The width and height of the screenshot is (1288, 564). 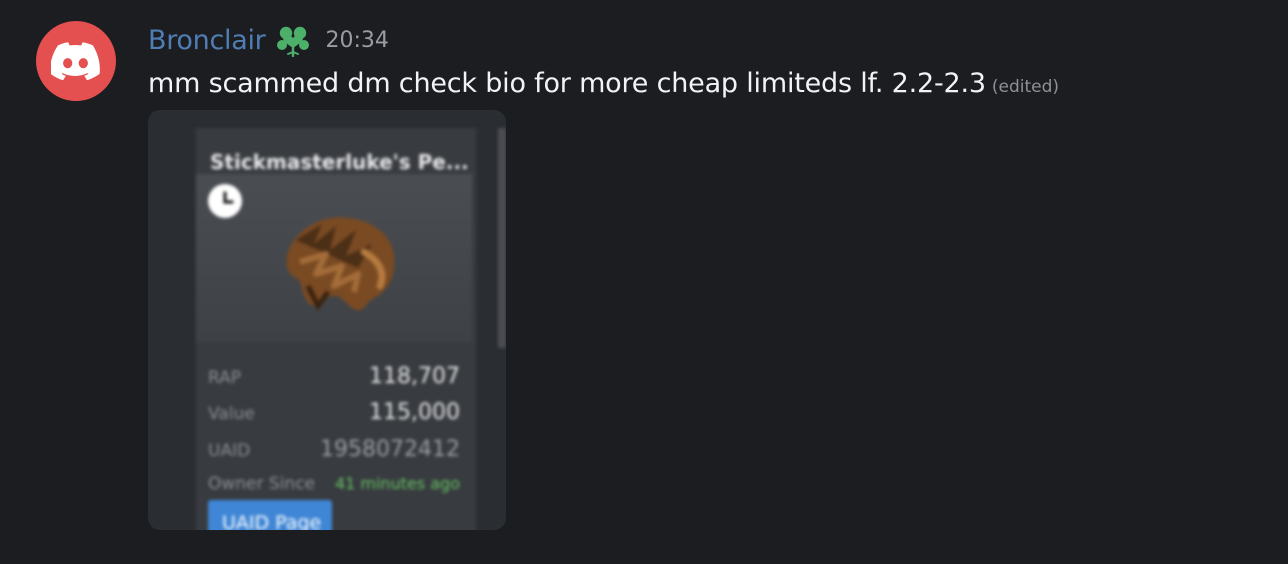 What do you see at coordinates (270, 515) in the screenshot?
I see `uaid-page-button: UAID Page` at bounding box center [270, 515].